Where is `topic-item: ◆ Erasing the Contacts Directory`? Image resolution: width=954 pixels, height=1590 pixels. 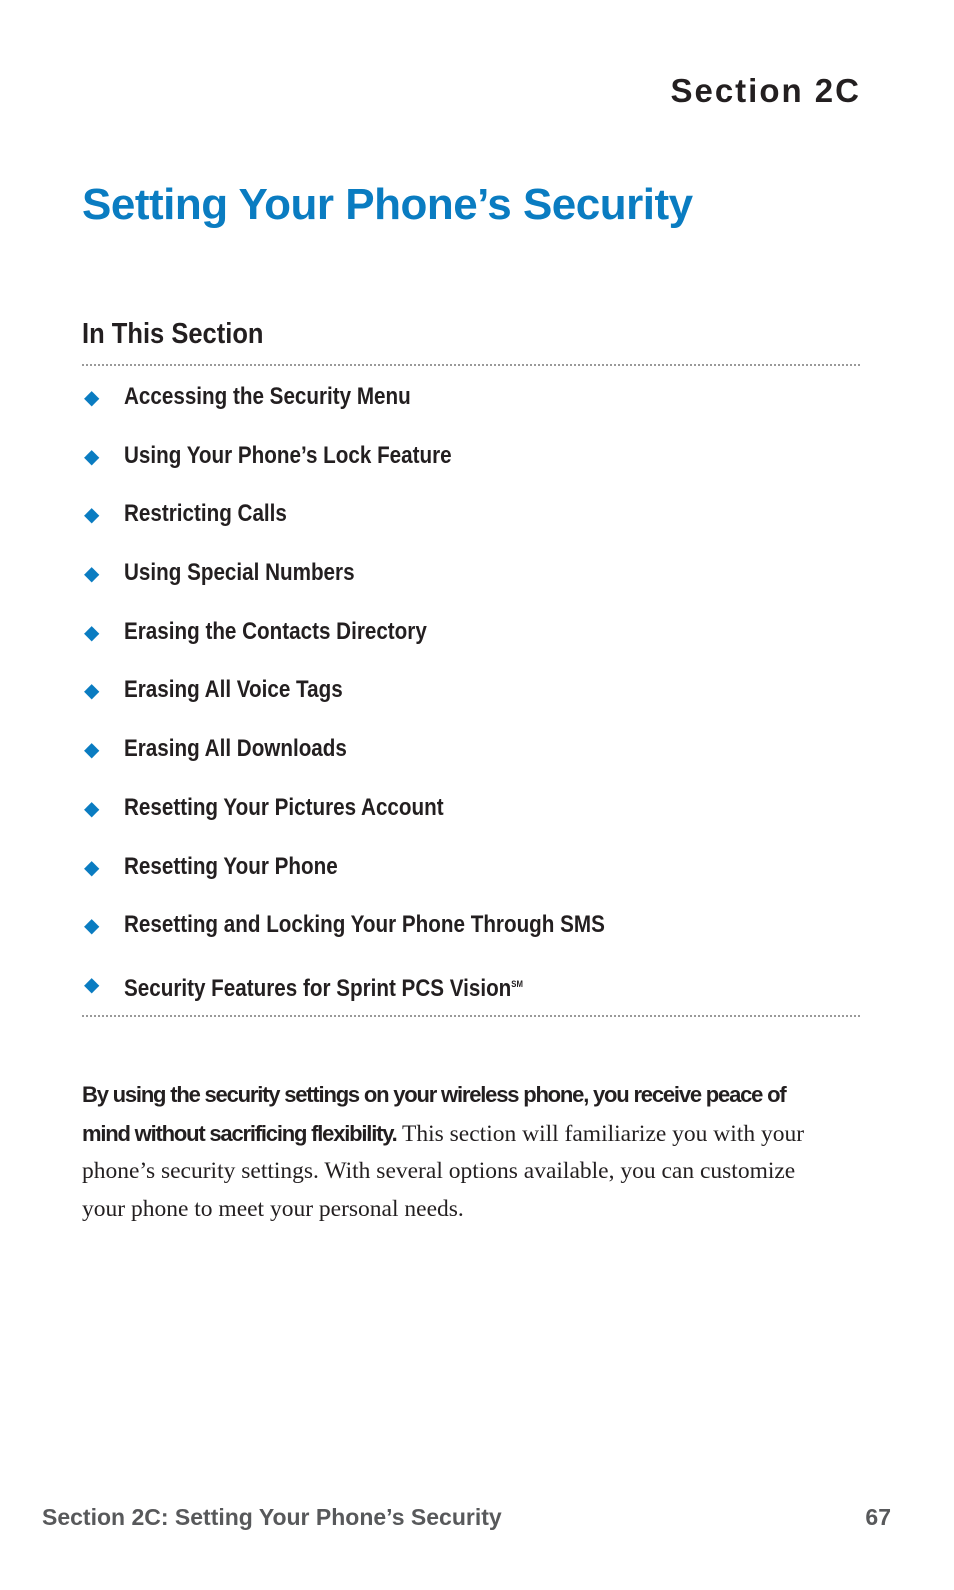 topic-item: ◆ Erasing the Contacts Directory is located at coordinates (382, 642).